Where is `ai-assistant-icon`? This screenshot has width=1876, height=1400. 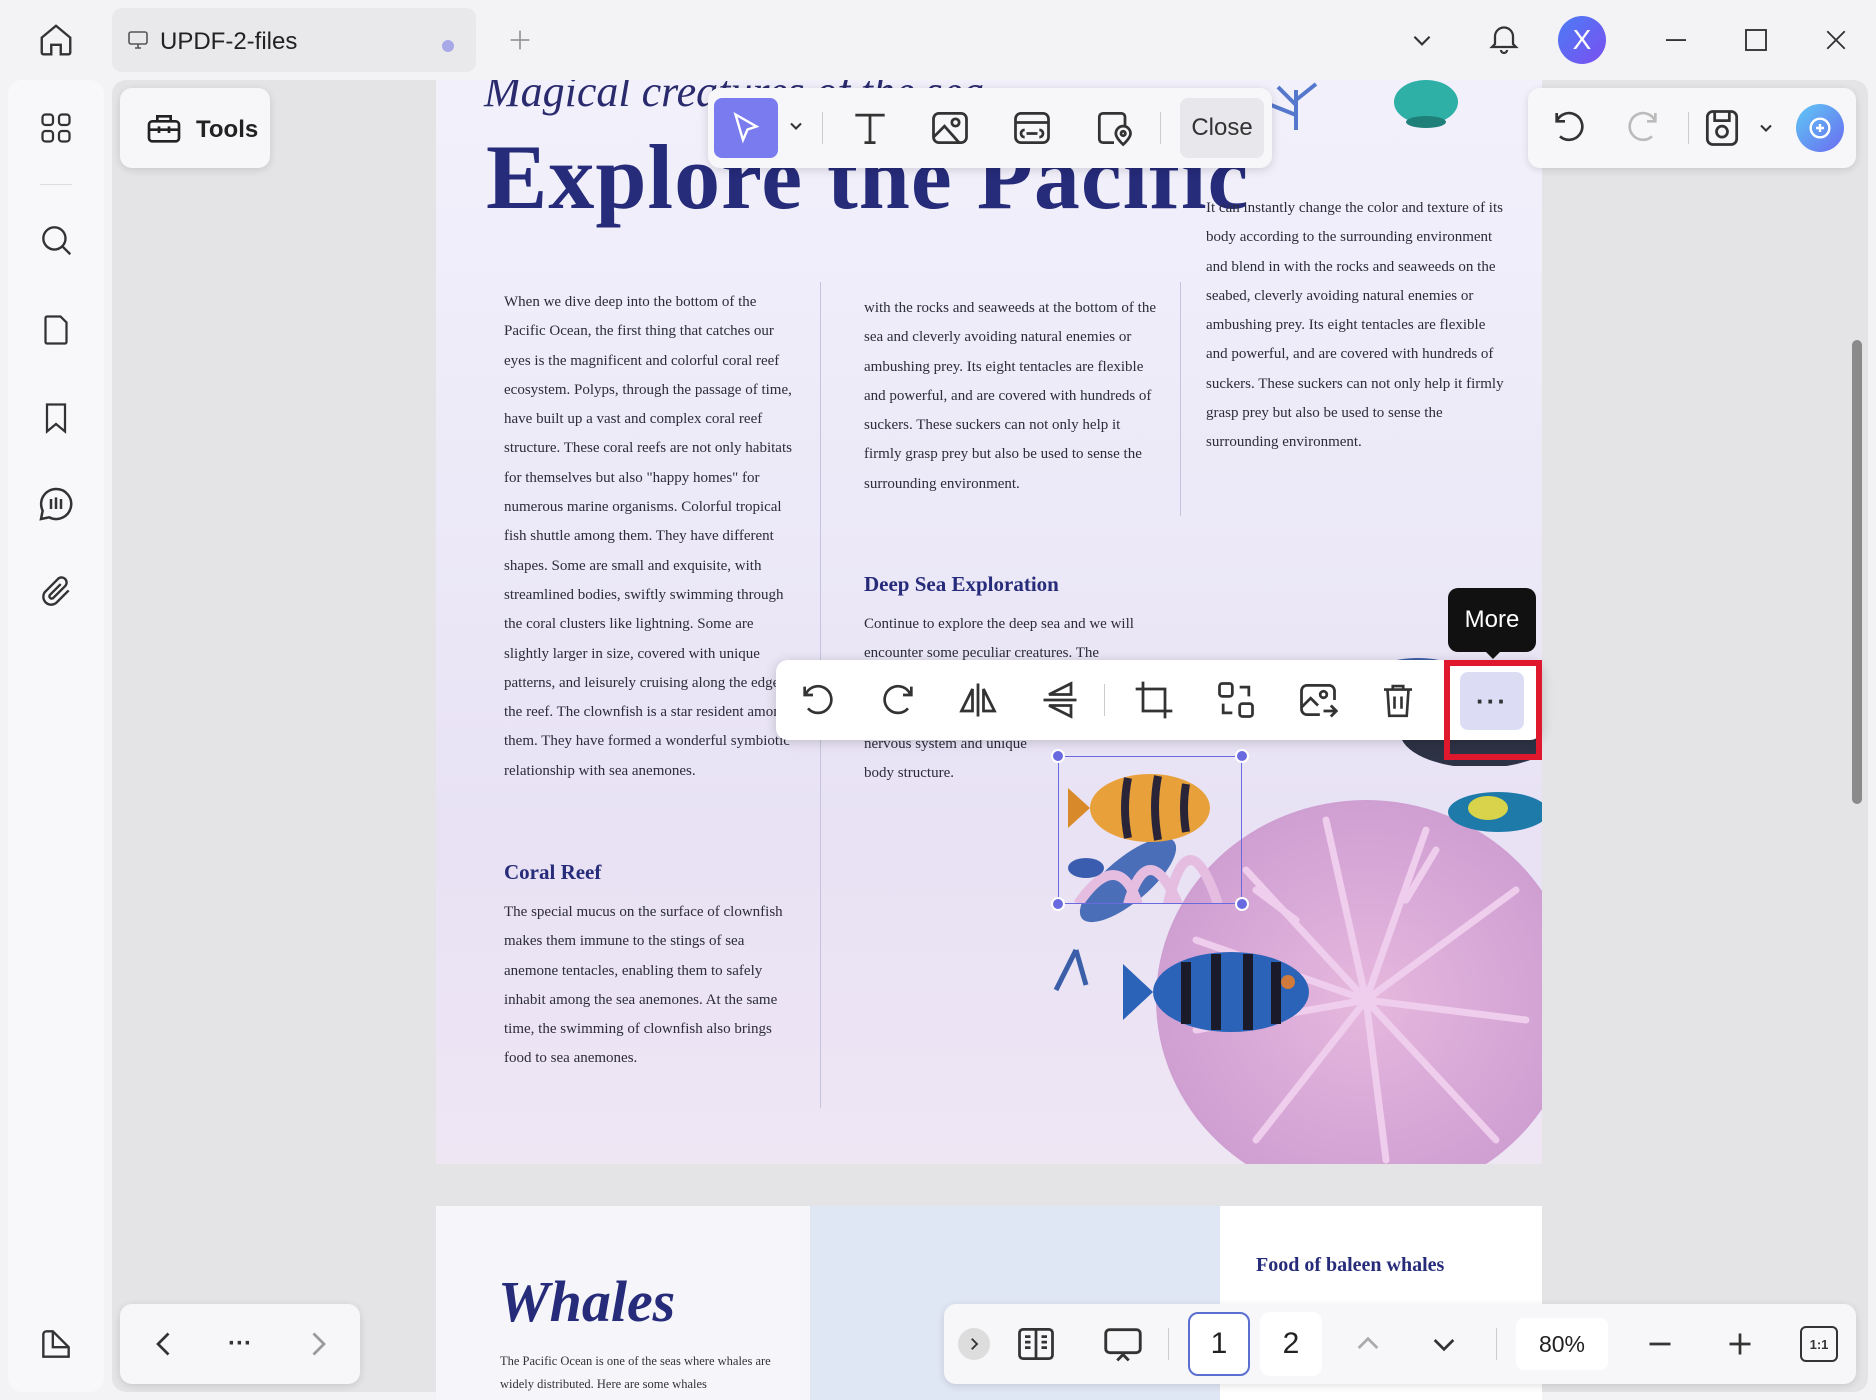
ai-assistant-icon is located at coordinates (1820, 128).